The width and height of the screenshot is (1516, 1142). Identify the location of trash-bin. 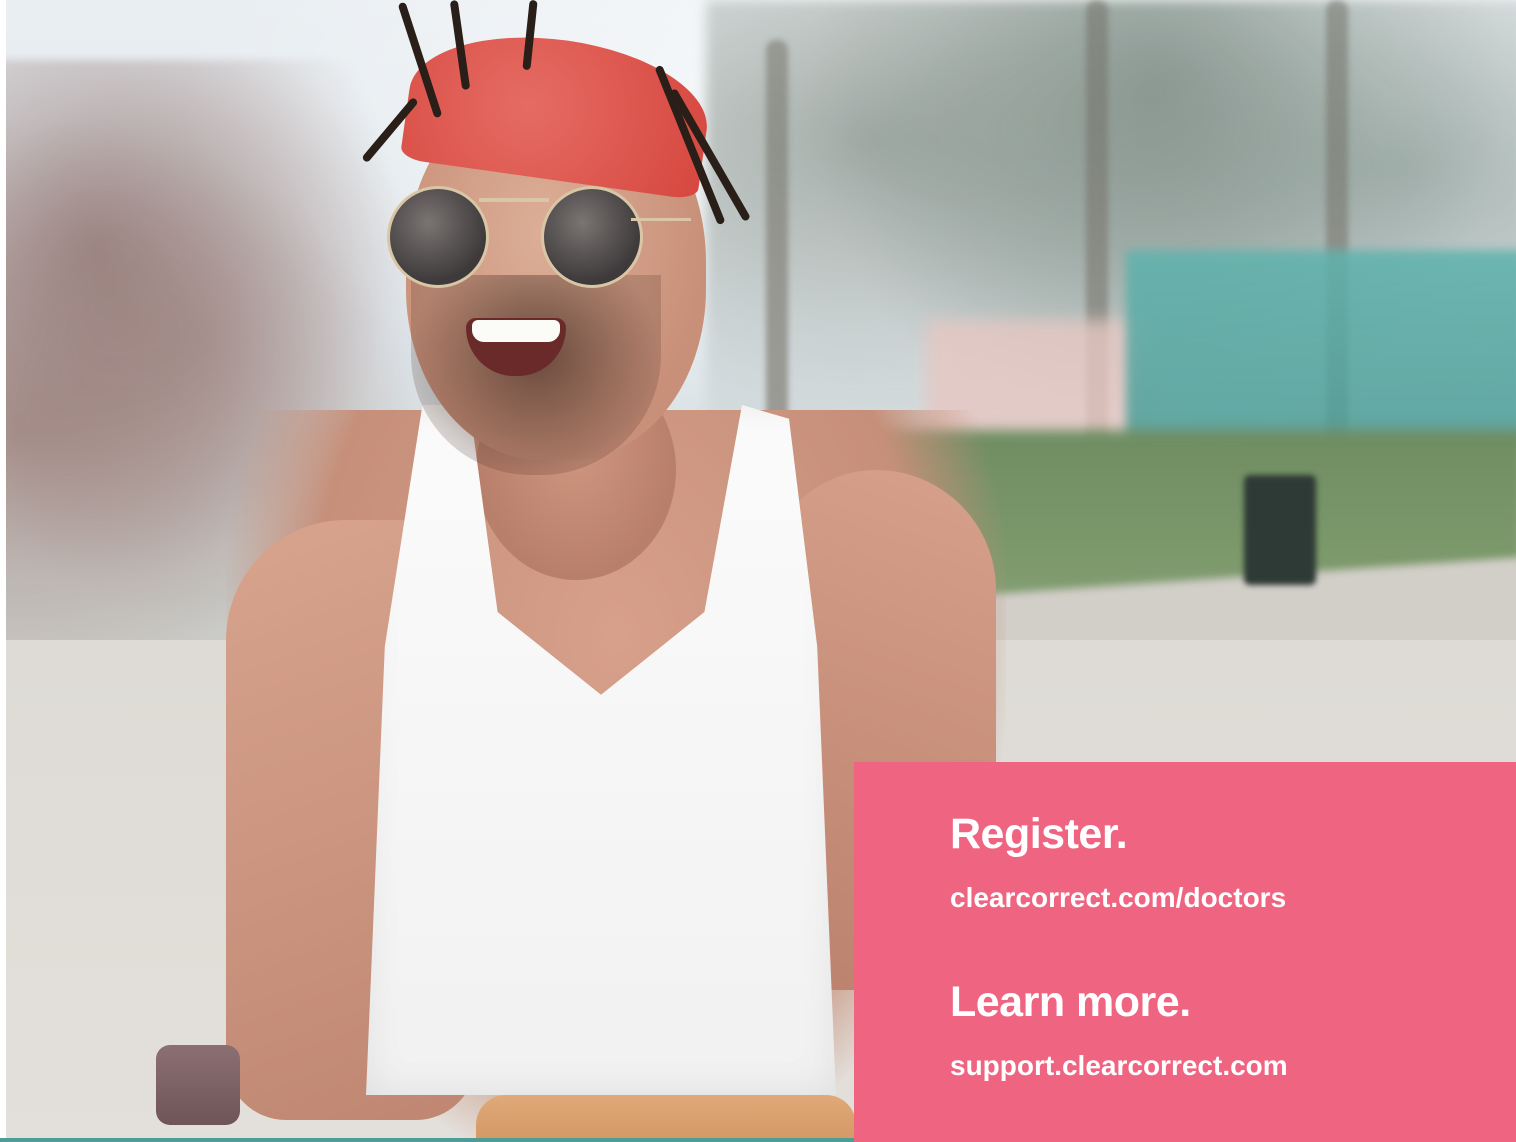
(1280, 530).